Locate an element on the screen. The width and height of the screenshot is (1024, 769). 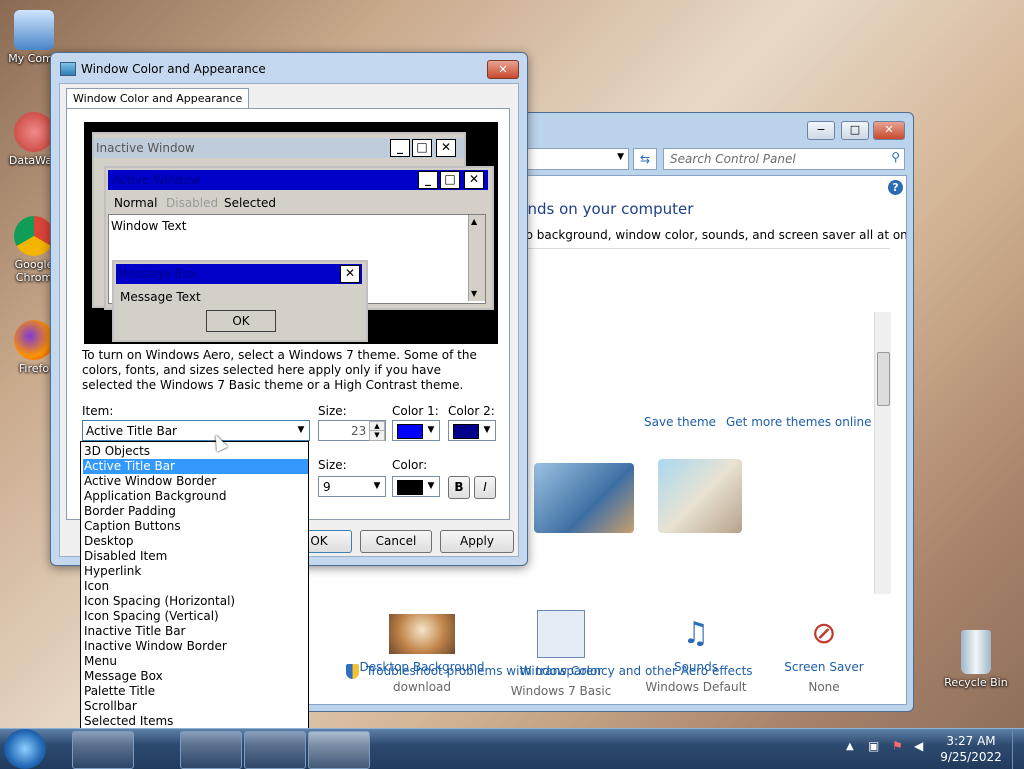
font-color-picker: ▼ is located at coordinates (416, 486).